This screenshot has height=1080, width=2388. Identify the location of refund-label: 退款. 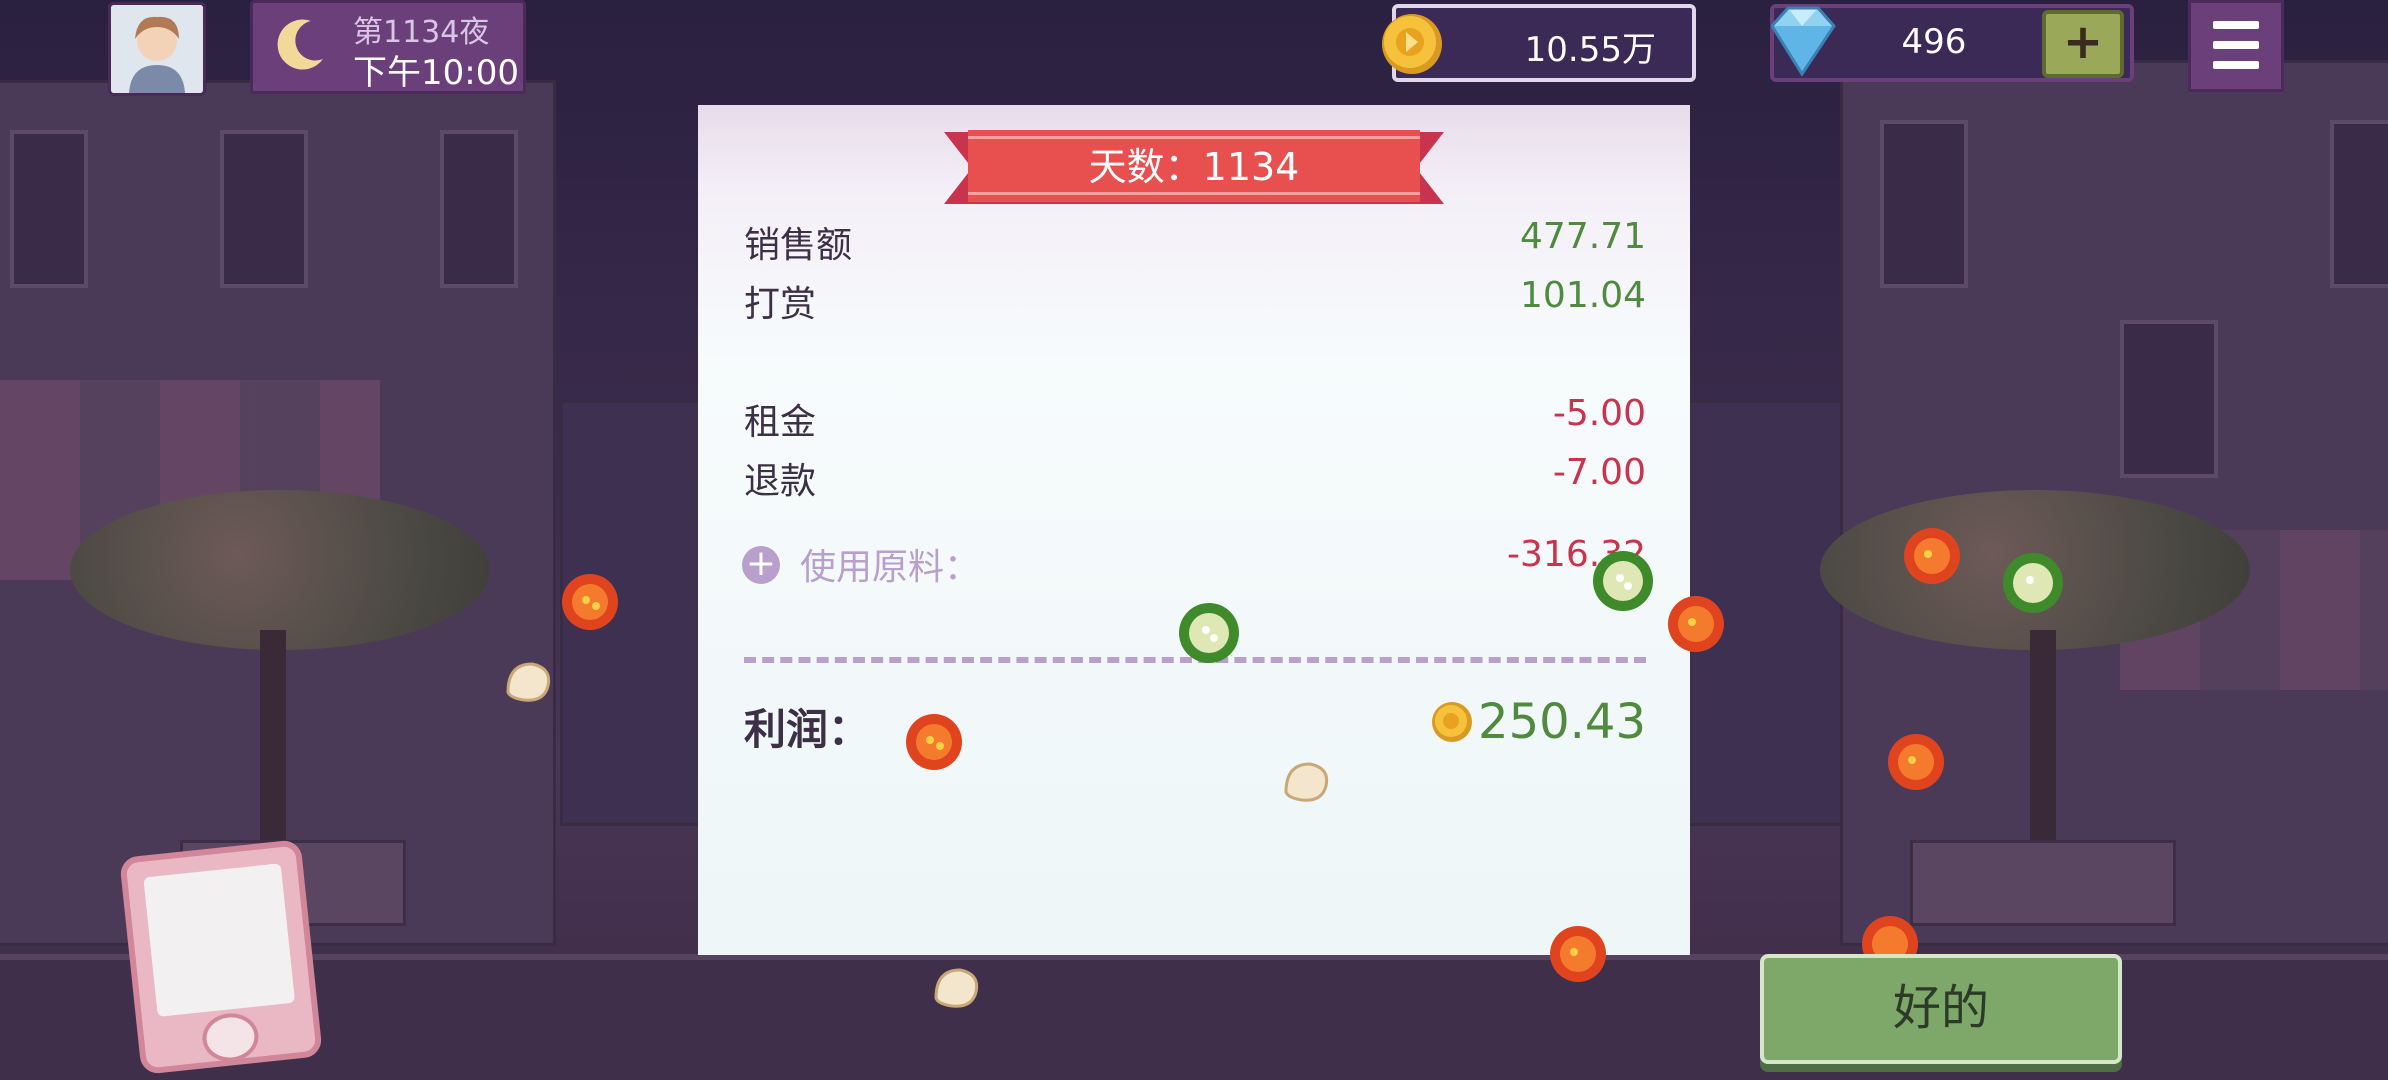
(780, 481).